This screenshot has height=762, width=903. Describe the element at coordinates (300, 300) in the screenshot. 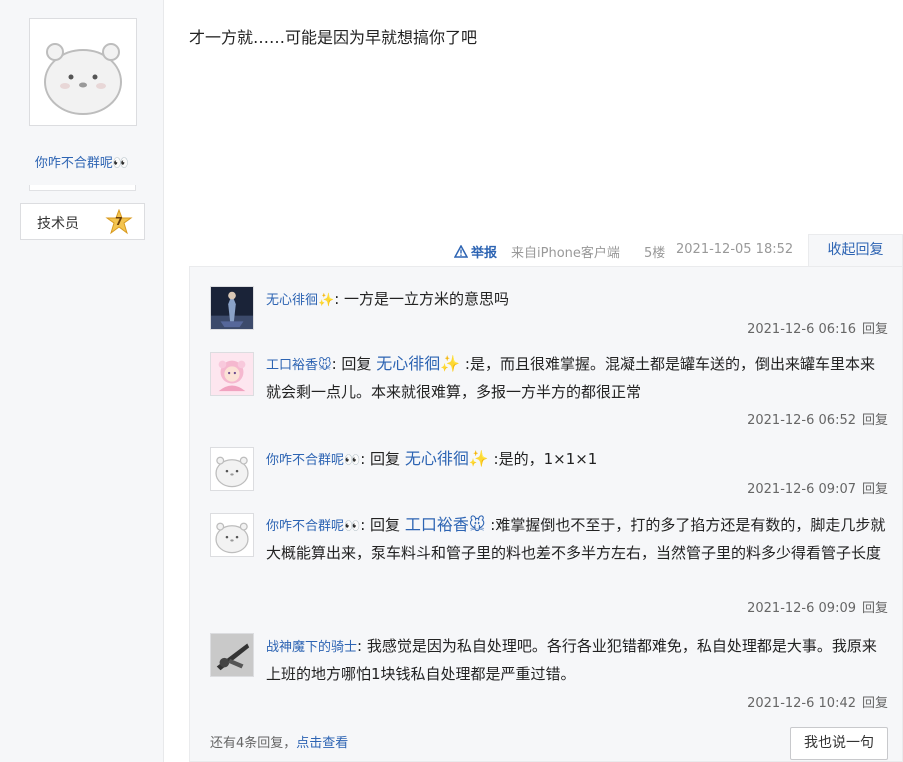

I see `reply-username: 无心徘徊✨` at that location.